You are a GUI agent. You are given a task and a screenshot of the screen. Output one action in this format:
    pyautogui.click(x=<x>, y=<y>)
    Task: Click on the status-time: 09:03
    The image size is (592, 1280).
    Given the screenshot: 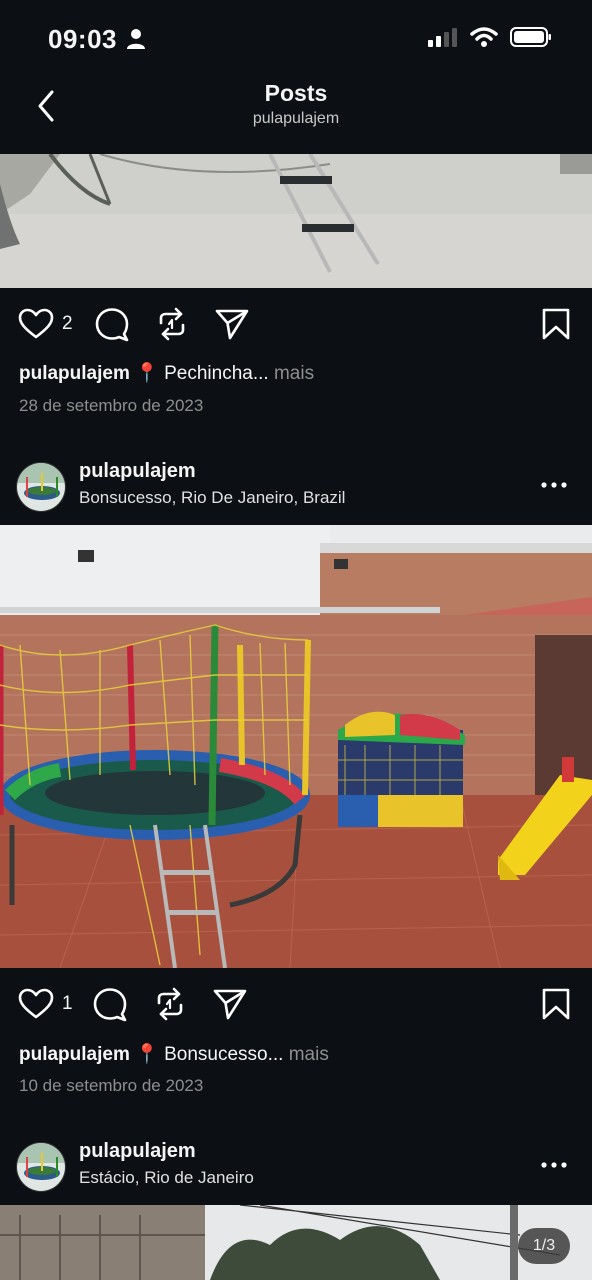 What is the action you would take?
    pyautogui.click(x=82, y=39)
    